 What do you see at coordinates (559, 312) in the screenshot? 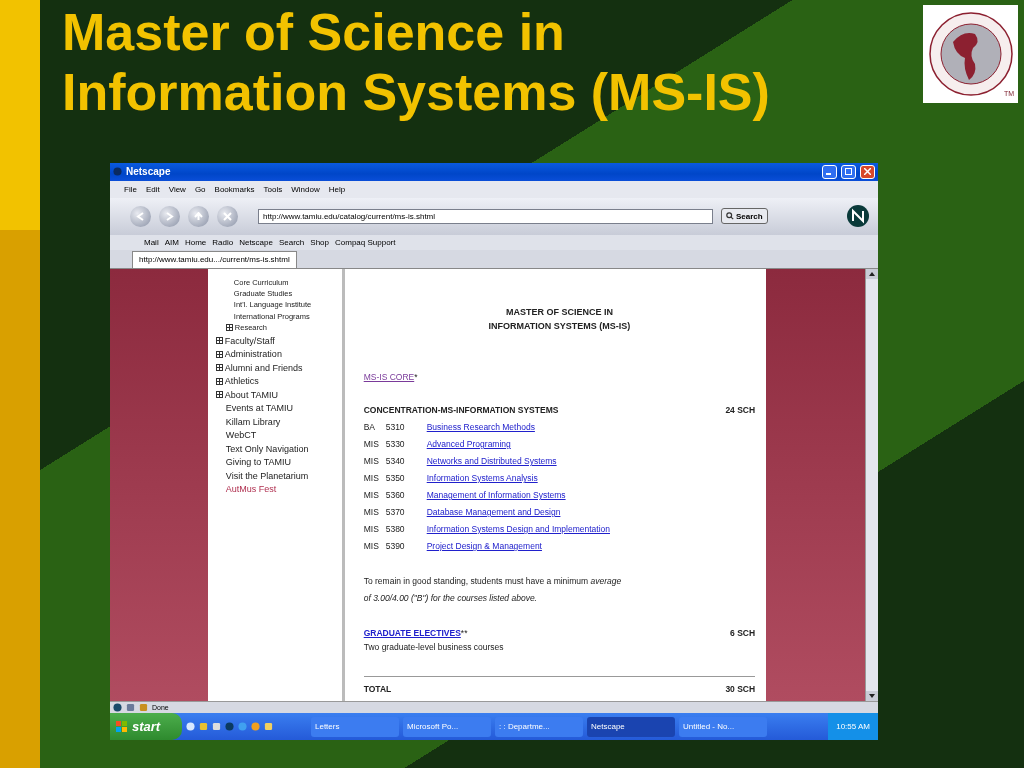
I see `page-heading: MASTER OF SCIENCE IN` at bounding box center [559, 312].